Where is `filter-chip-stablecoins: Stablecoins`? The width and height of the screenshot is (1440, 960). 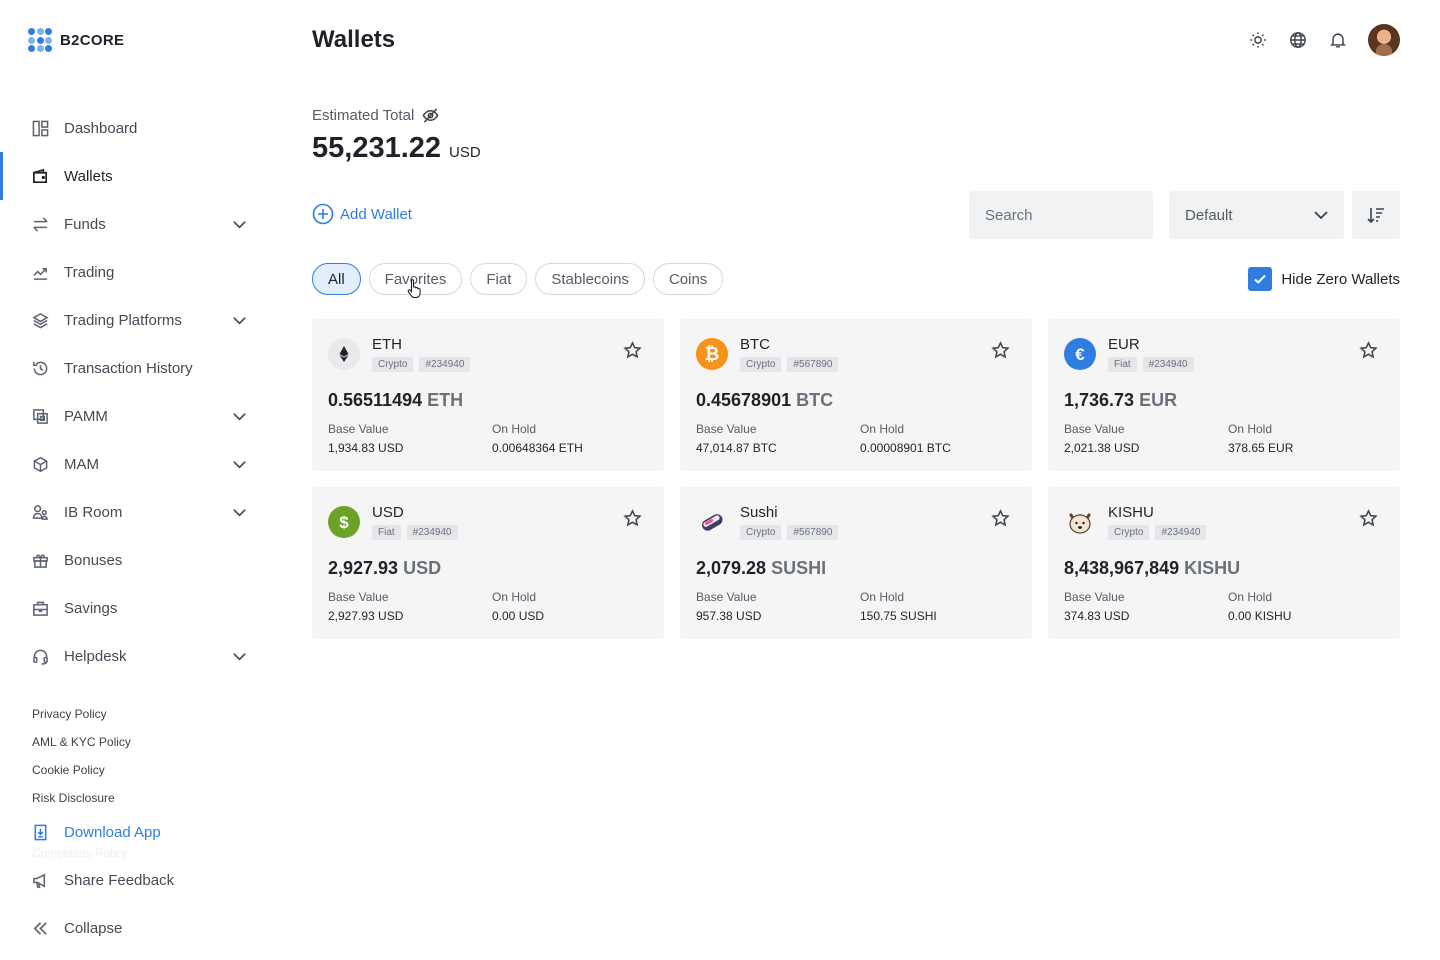
filter-chip-stablecoins: Stablecoins is located at coordinates (590, 279).